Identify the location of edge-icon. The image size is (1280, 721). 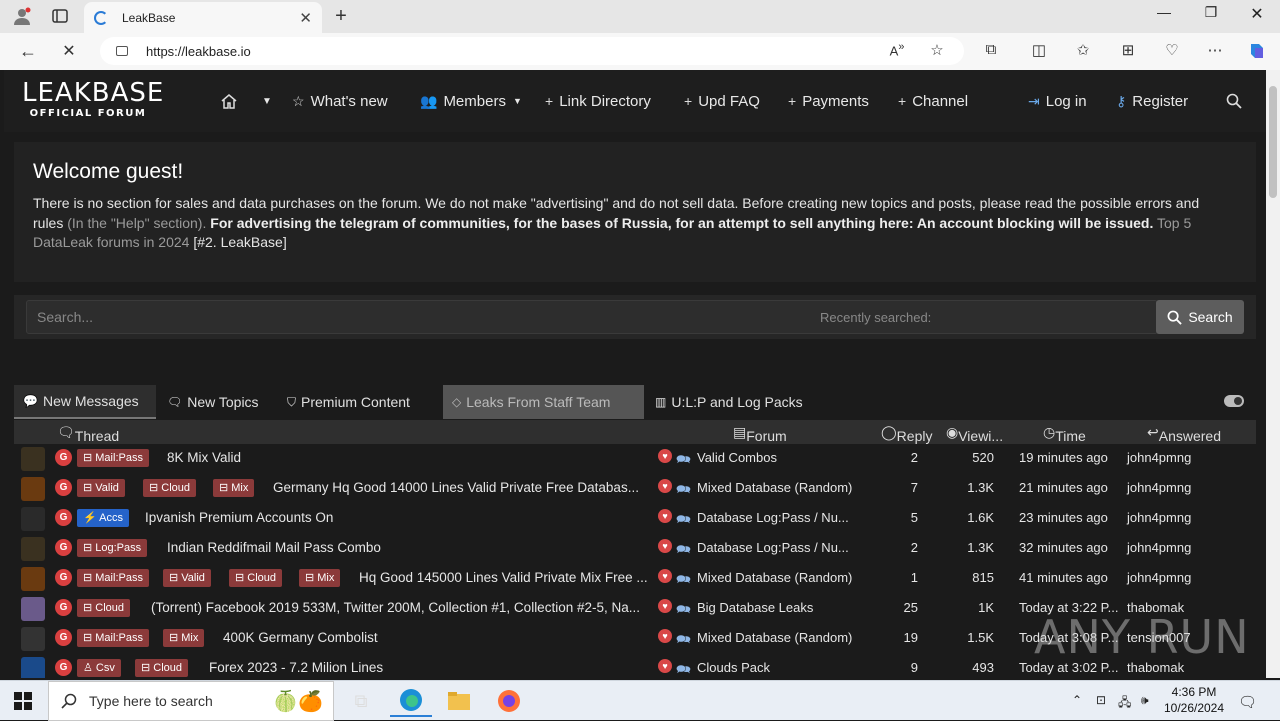
(411, 701).